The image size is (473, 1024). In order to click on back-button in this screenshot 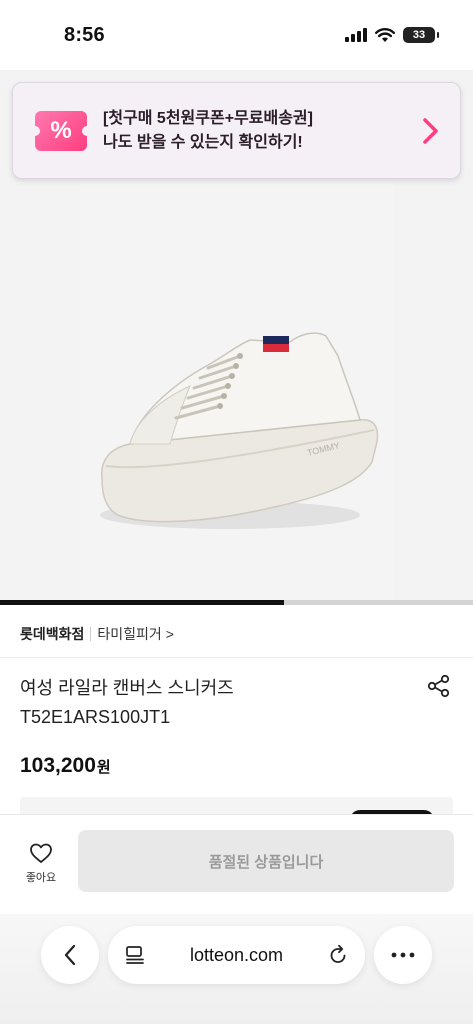, I will do `click(70, 955)`.